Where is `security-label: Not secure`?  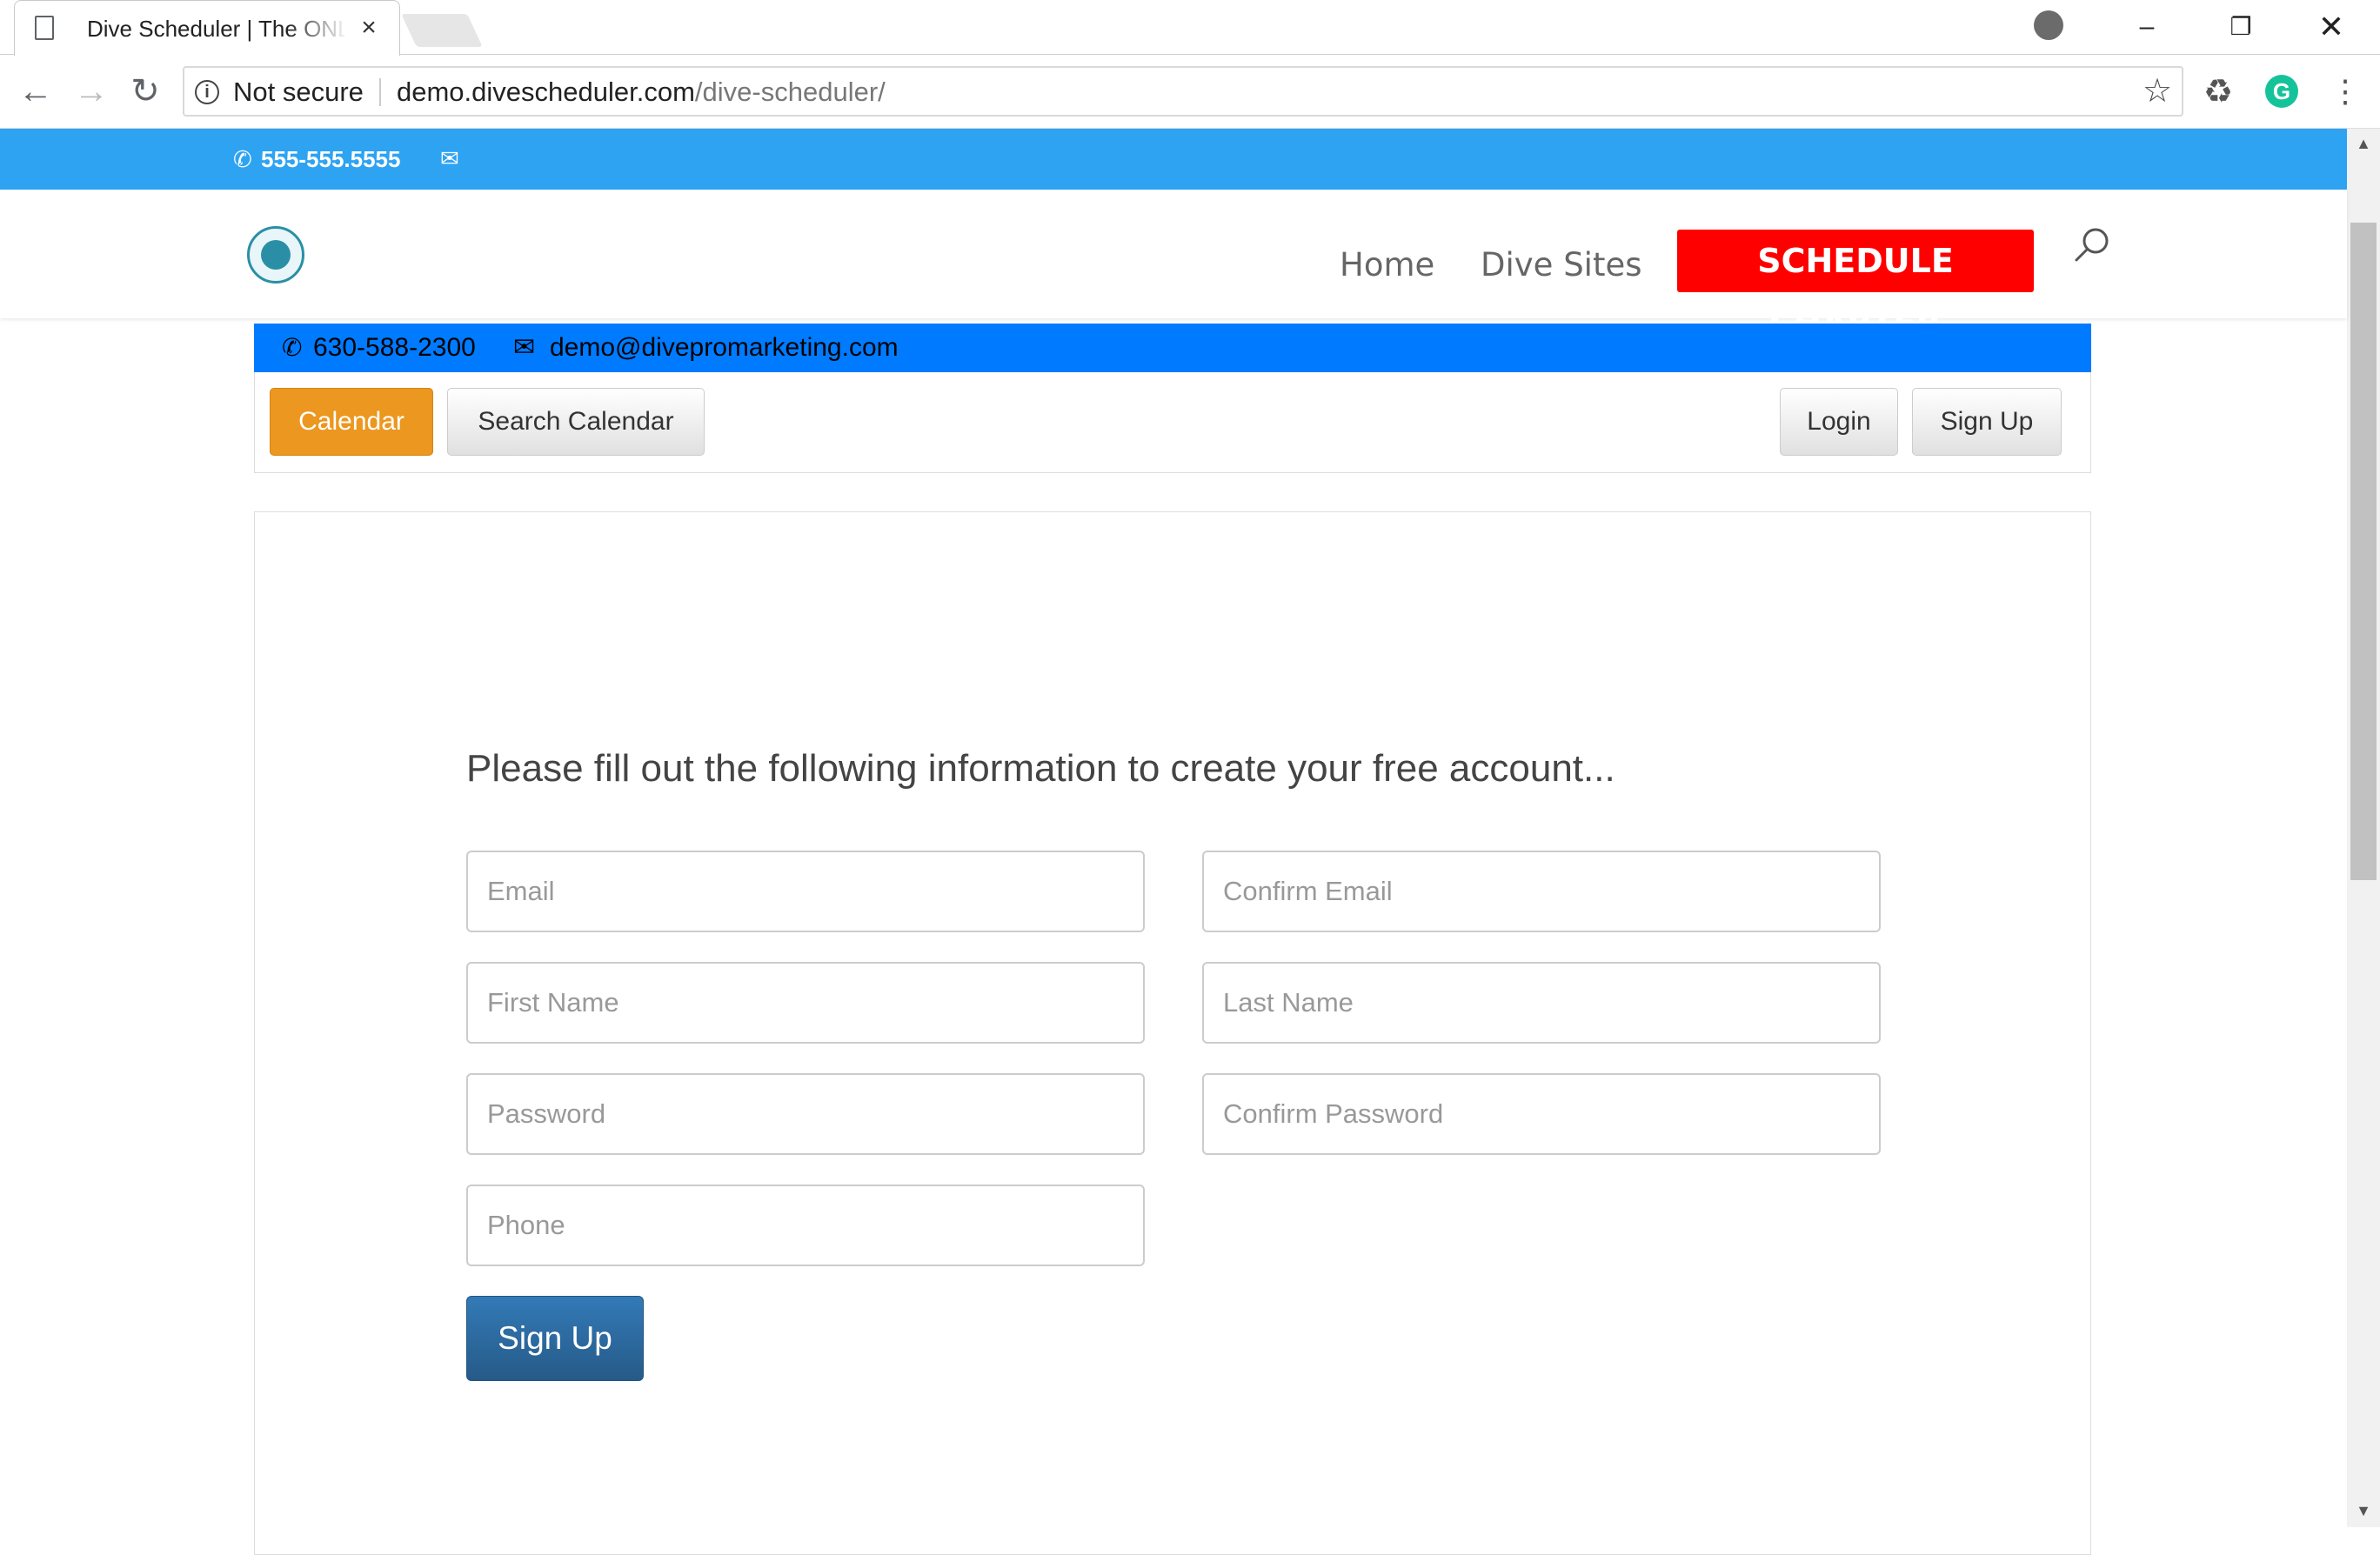 security-label: Not secure is located at coordinates (298, 92).